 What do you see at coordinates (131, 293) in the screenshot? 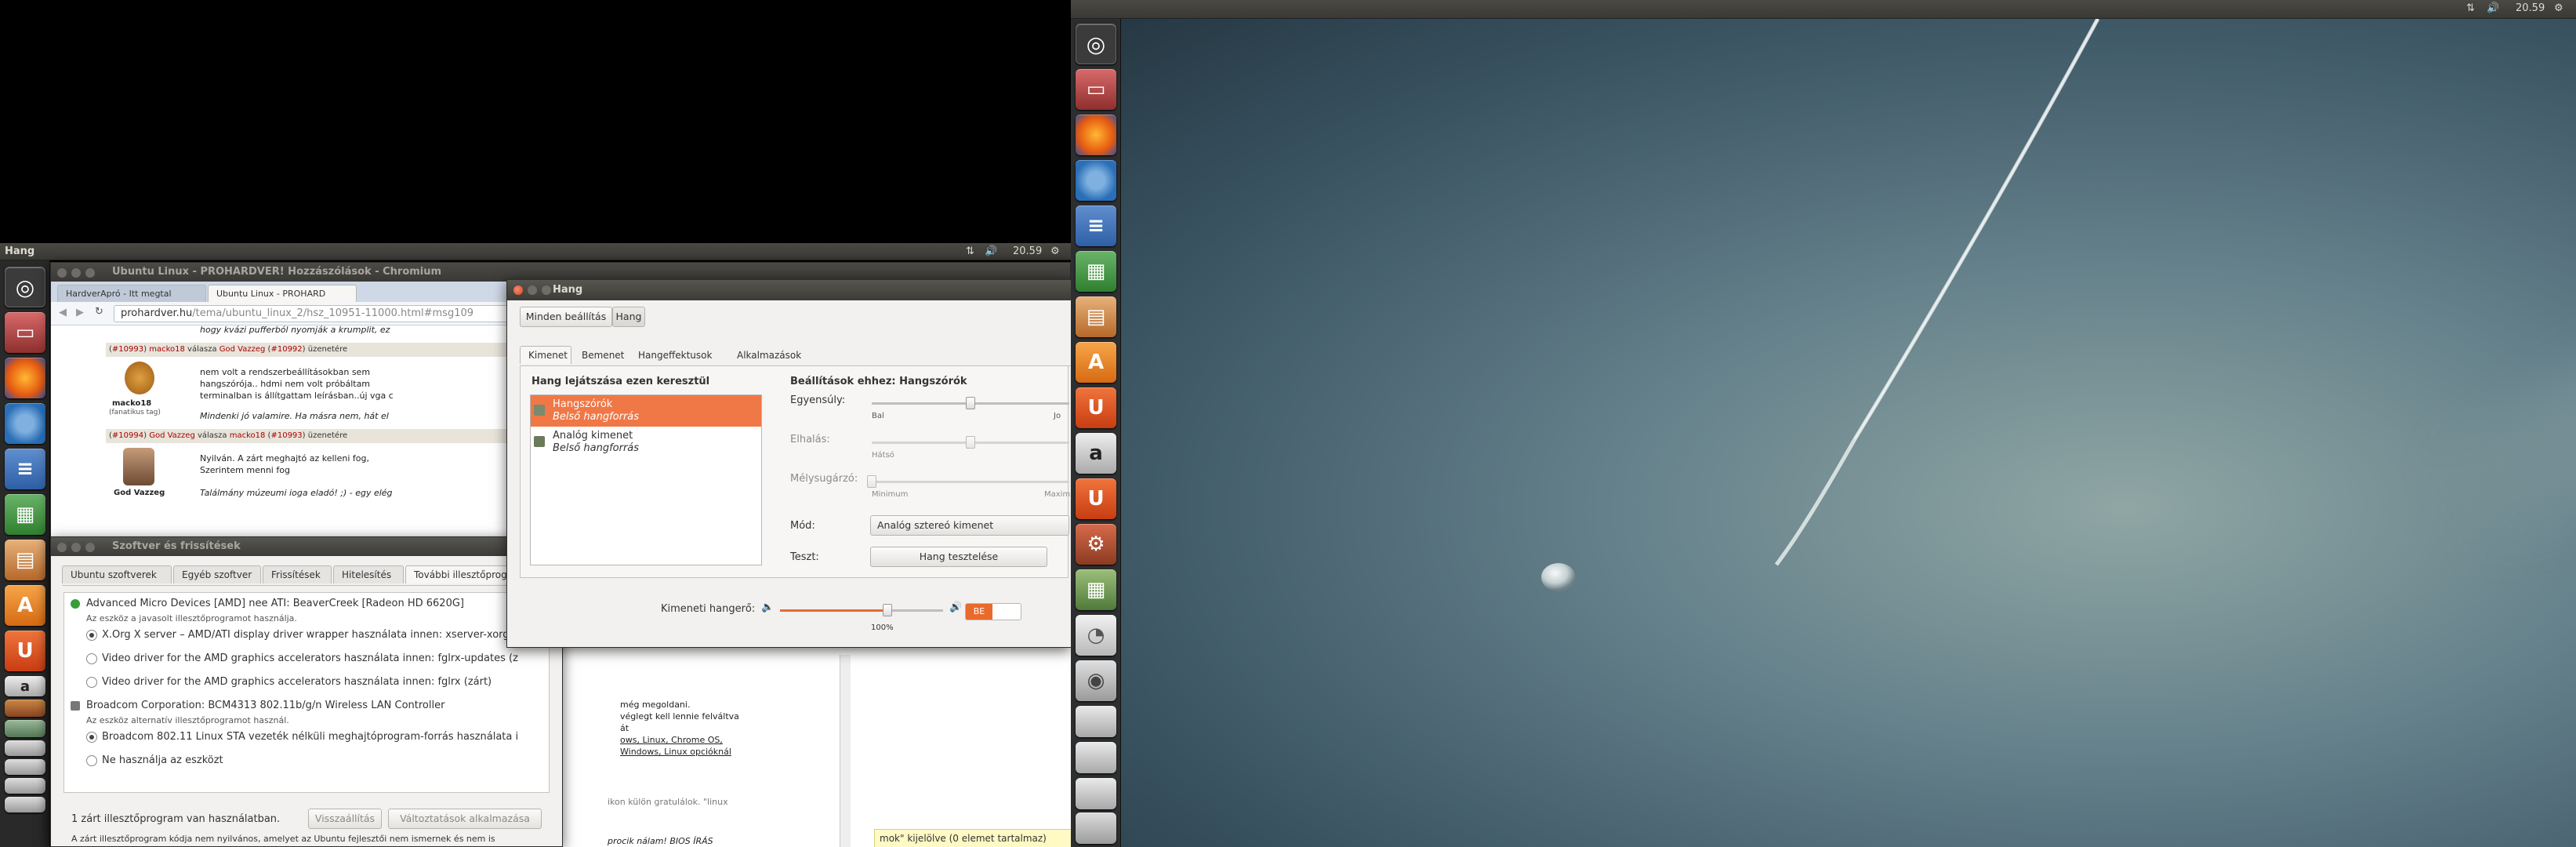
I see `tab-hardverapro: HardverApró - Itt megtal` at bounding box center [131, 293].